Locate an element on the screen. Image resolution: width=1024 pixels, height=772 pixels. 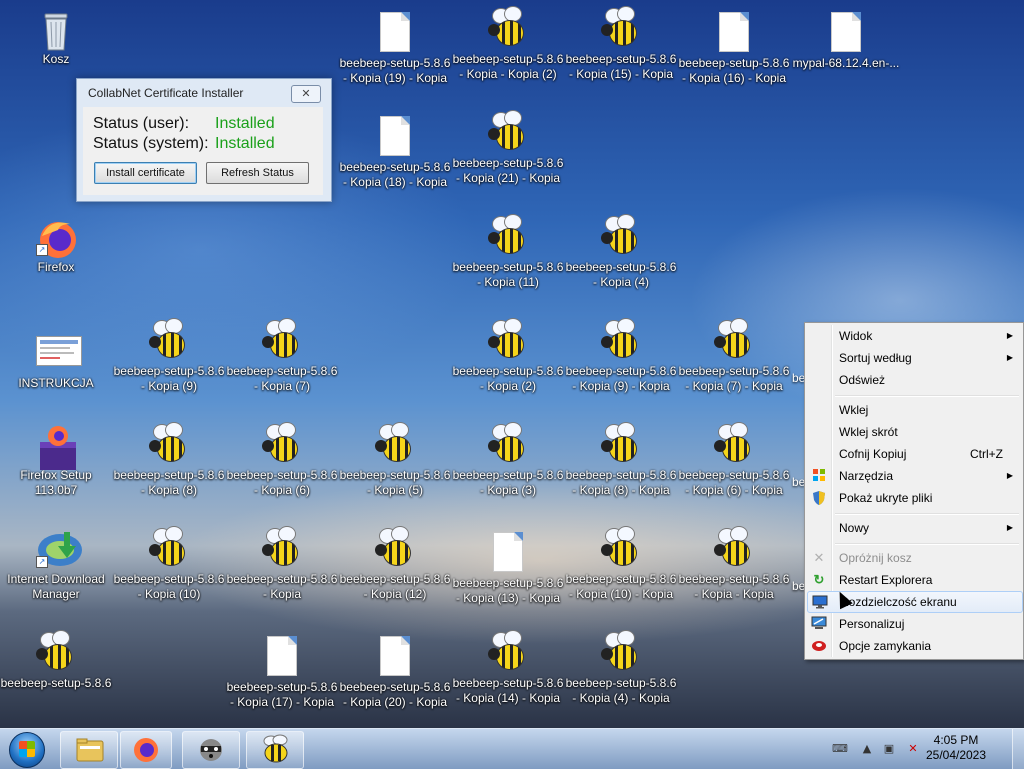
menu-item-nowy: Nowy ▶ is located at coordinates (914, 528).